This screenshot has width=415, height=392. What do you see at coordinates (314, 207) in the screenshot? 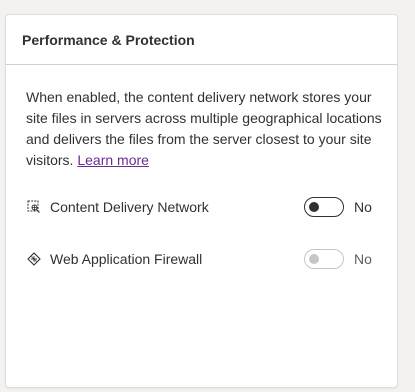
I see `cdn-toggle-knob` at bounding box center [314, 207].